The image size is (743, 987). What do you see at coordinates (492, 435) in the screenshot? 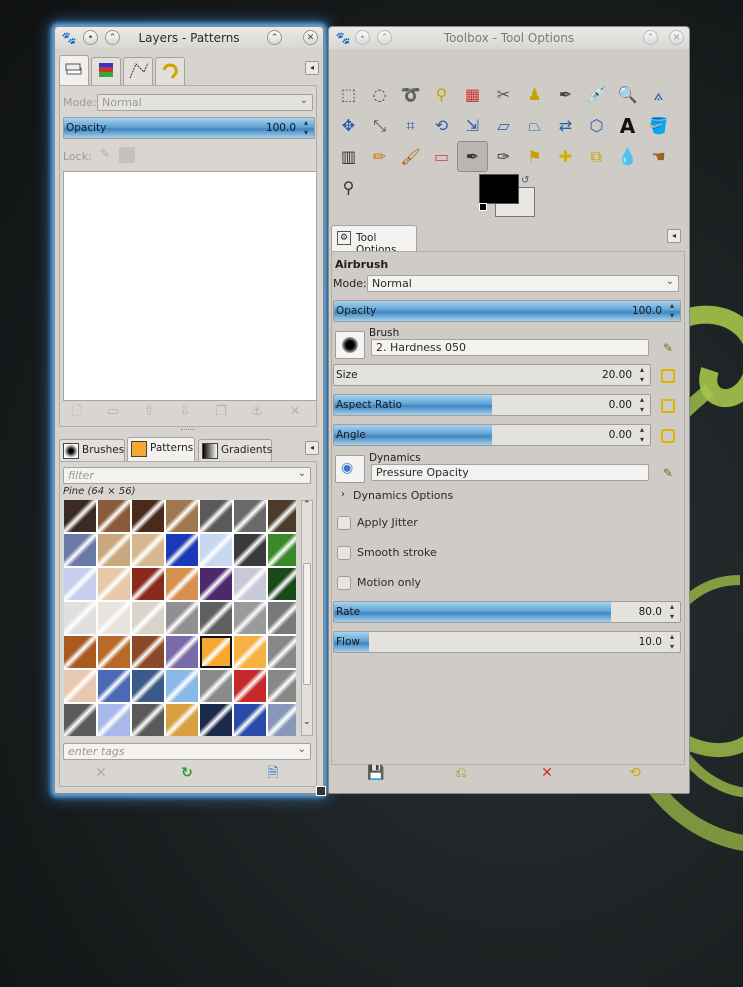
I see `angle-spin: Angle 0.00 ▴ ▾` at bounding box center [492, 435].